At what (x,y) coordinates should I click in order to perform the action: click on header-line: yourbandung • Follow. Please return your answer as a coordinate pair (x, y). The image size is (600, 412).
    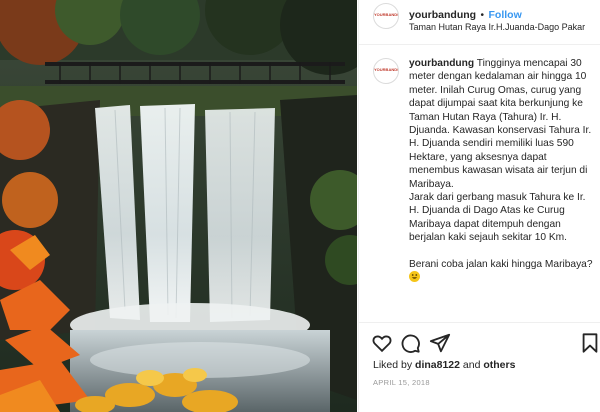
    Looking at the image, I should click on (465, 14).